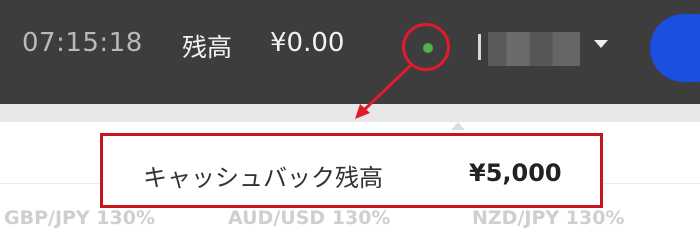  I want to click on cashback-balance-label: キャッシュバック残高, so click(263, 178).